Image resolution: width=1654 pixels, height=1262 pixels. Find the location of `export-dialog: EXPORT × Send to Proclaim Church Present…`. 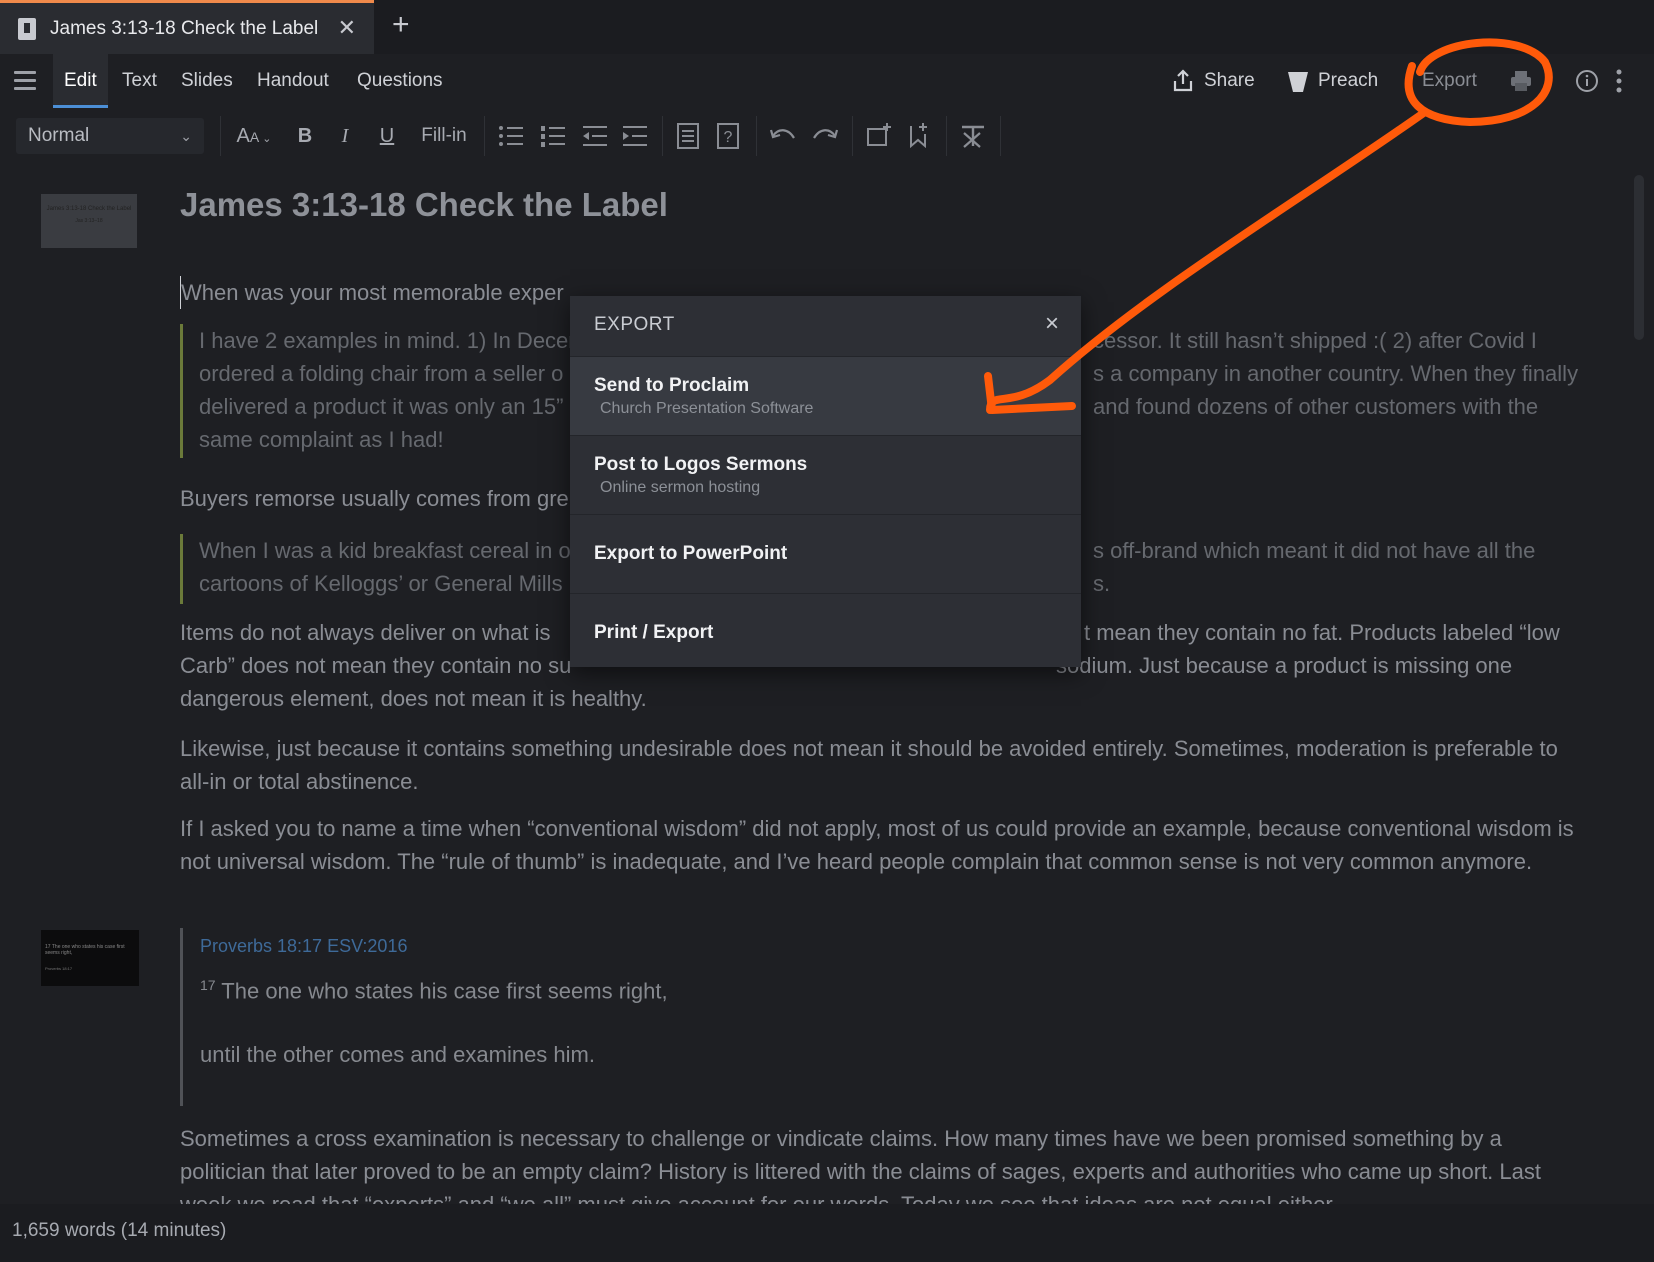

export-dialog: EXPORT × Send to Proclaim Church Present… is located at coordinates (825, 481).